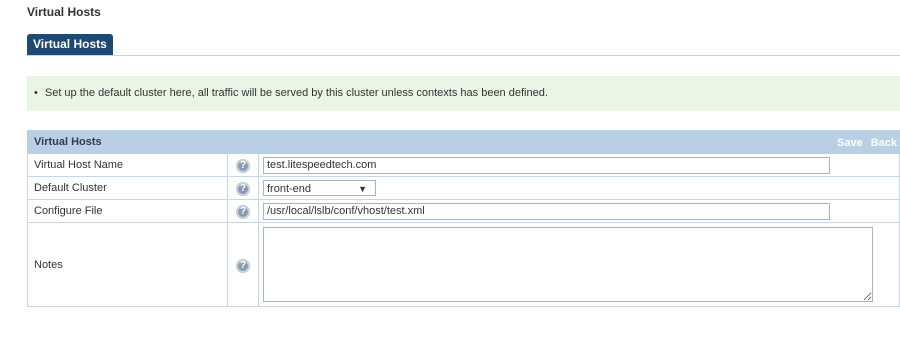  Describe the element at coordinates (319, 188) in the screenshot. I see `default-cluster-select: front-end ▼` at that location.